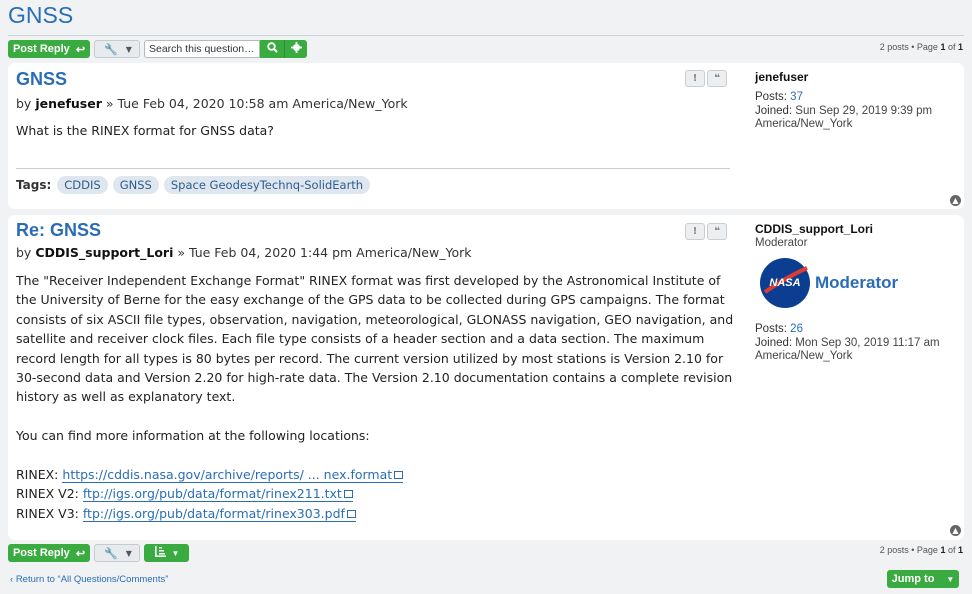 The image size is (972, 594). What do you see at coordinates (781, 243) in the screenshot?
I see `profile-rank: Moderator` at bounding box center [781, 243].